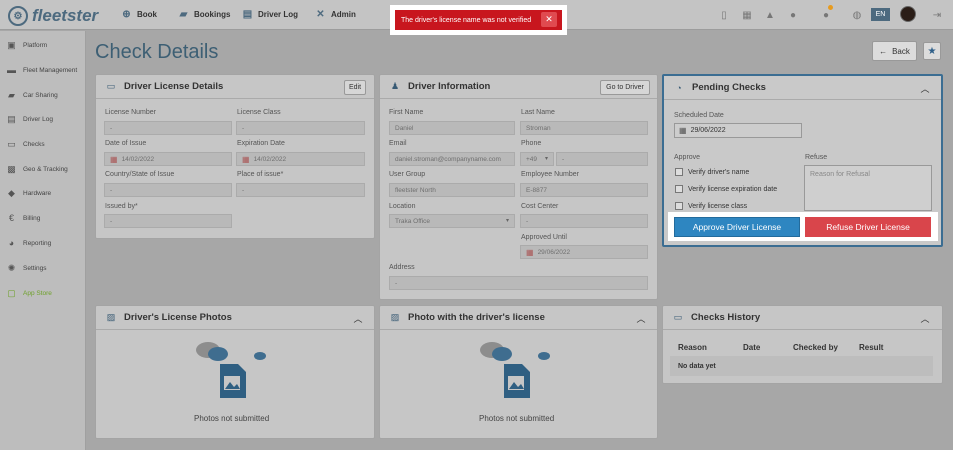  Describe the element at coordinates (18, 16) in the screenshot. I see `logo-mark-icon: ⚙` at that location.